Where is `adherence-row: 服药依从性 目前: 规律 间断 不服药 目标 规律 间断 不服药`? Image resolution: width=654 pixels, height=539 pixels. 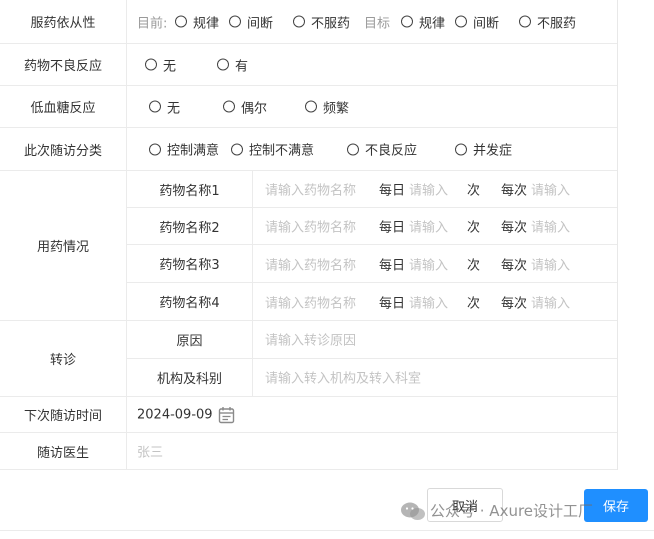
adherence-row: 服药依从性 目前: 规律 间断 不服药 目标 规律 间断 不服药 is located at coordinates (308, 22).